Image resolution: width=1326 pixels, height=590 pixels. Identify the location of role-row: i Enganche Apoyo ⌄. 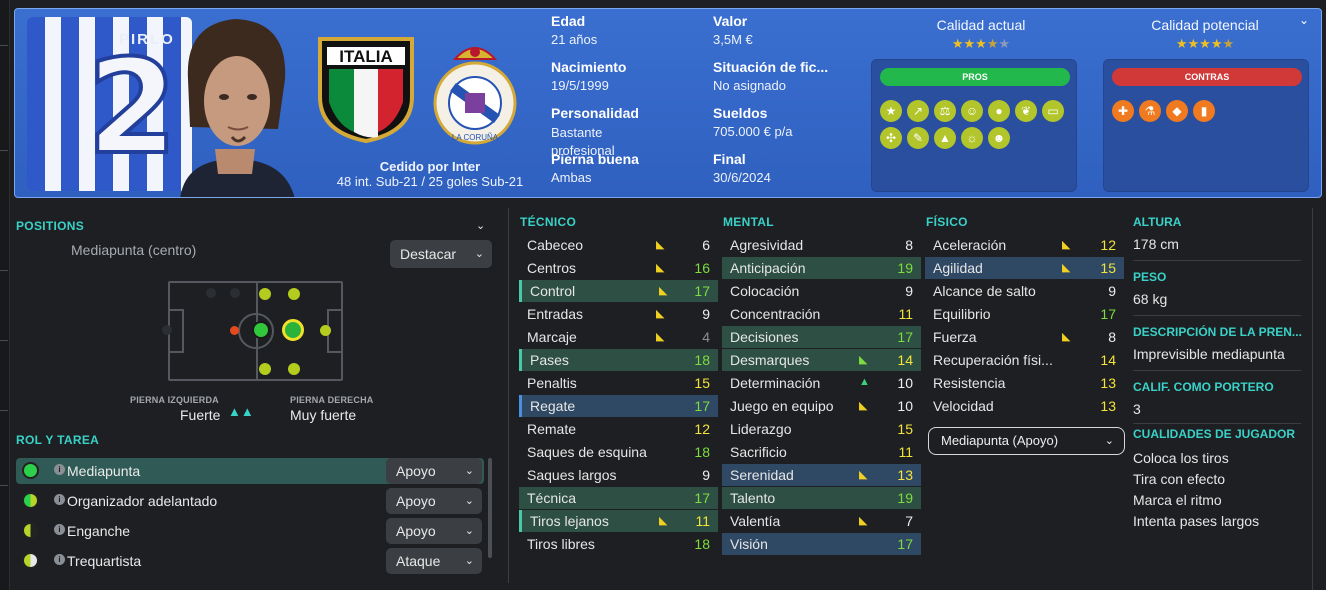
(250, 531).